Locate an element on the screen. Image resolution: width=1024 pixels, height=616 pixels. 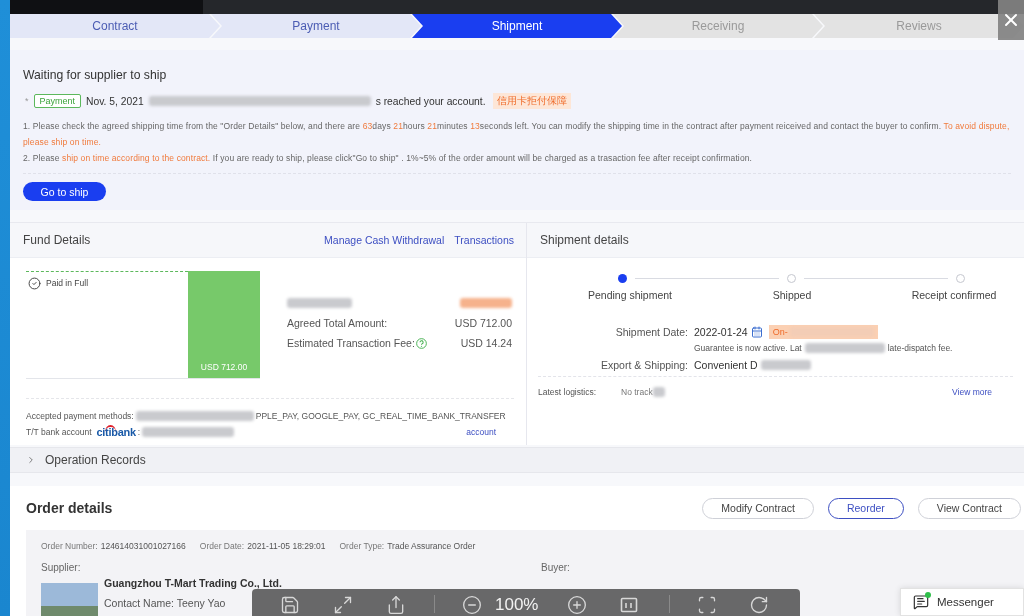
meta-label: Order Number: is located at coordinates (69, 546).